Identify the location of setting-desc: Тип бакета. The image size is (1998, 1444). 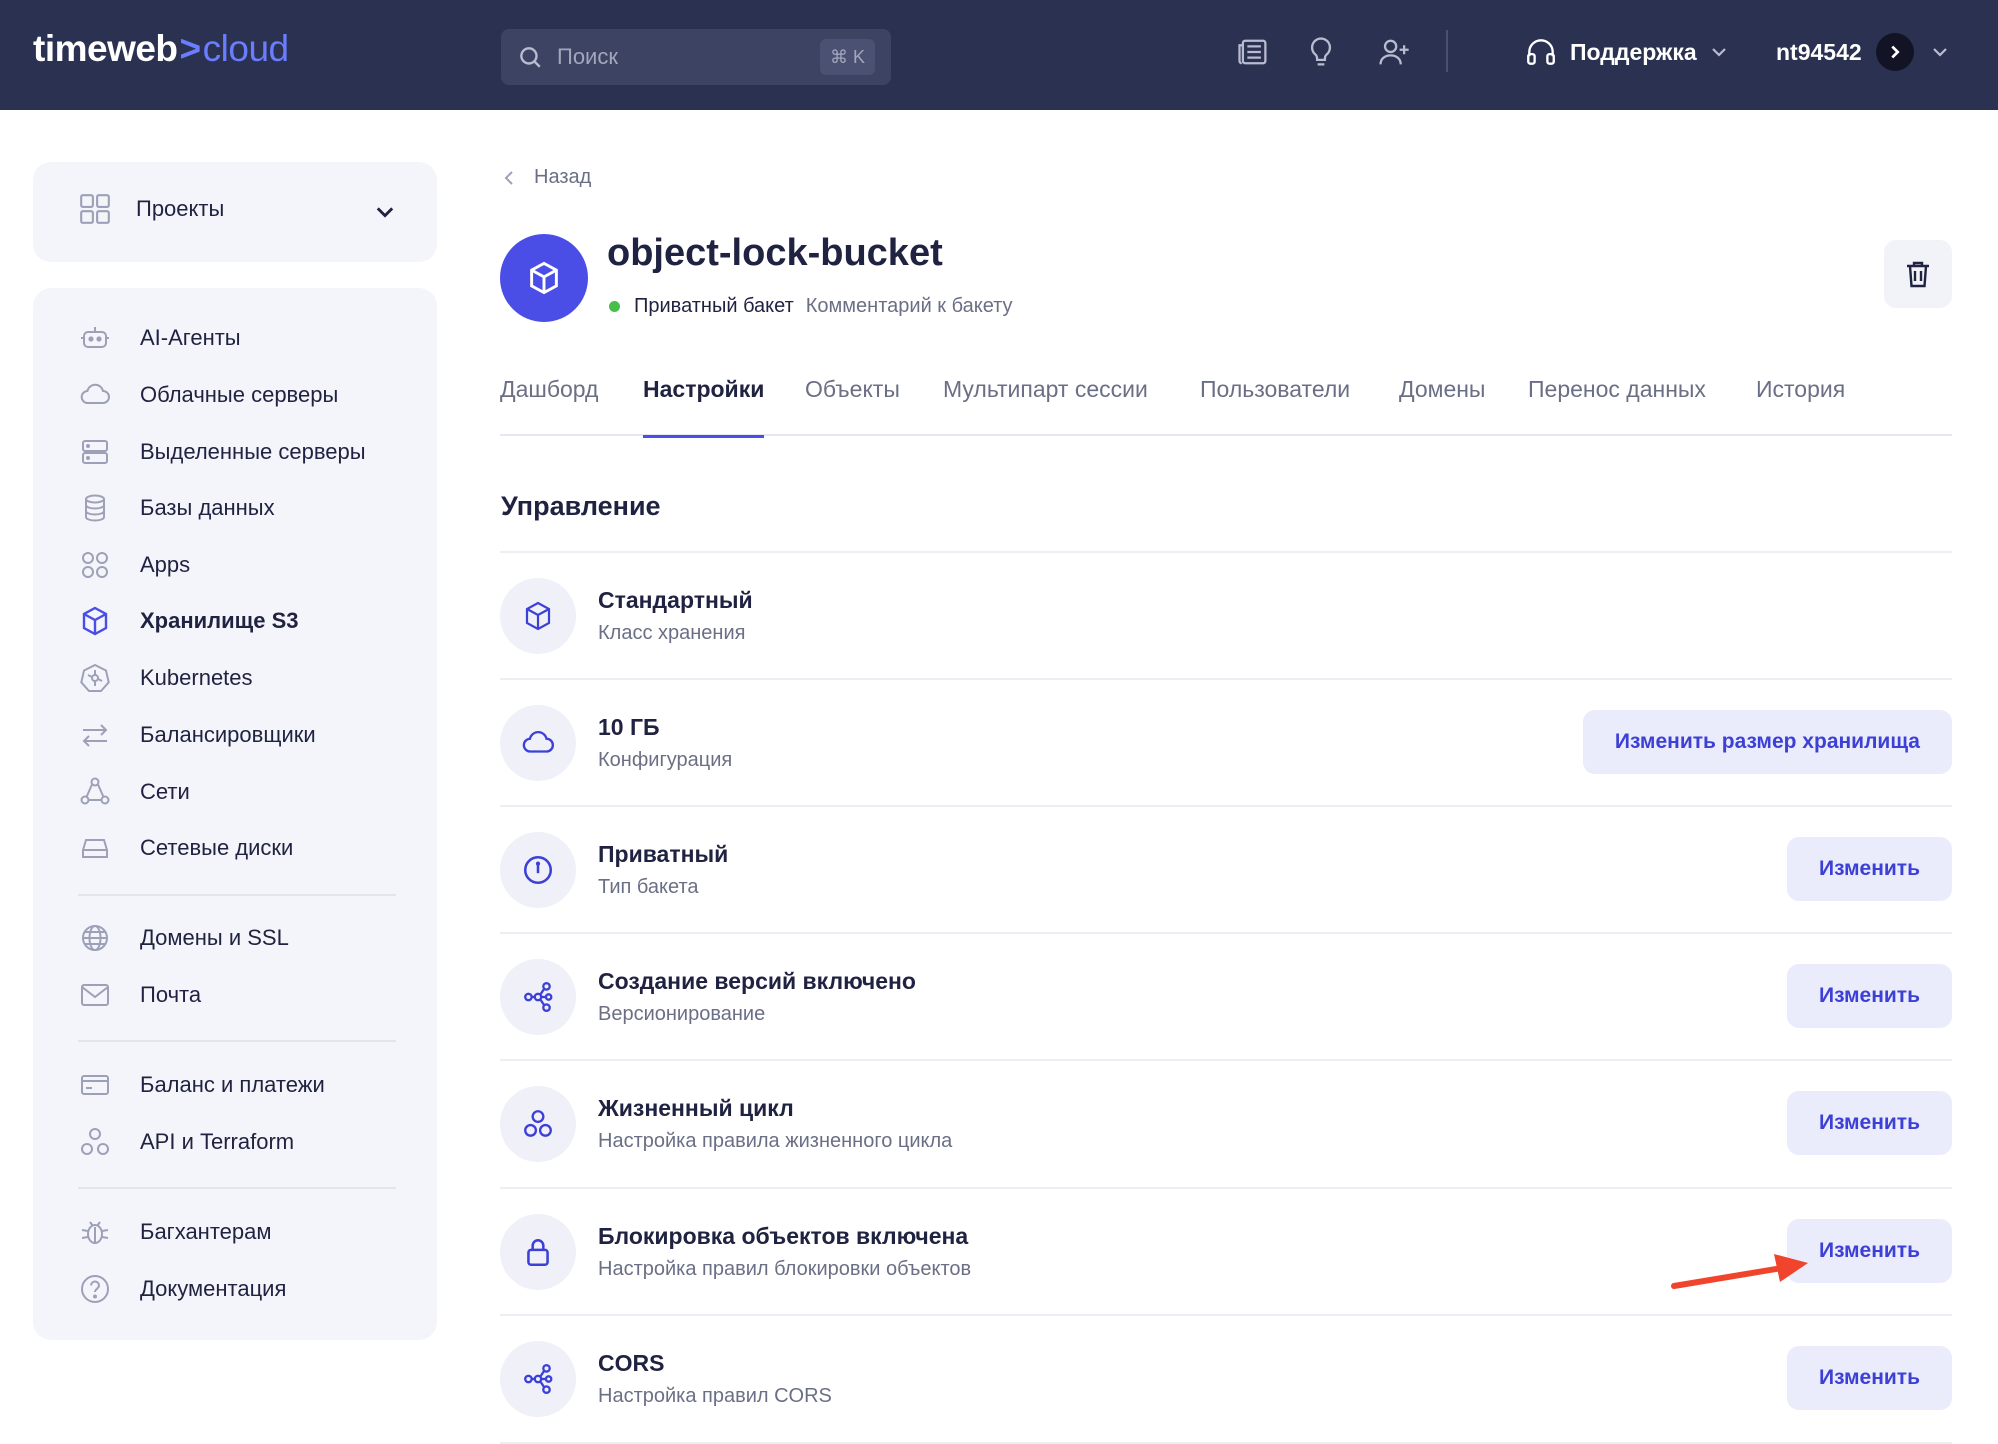
(648, 887).